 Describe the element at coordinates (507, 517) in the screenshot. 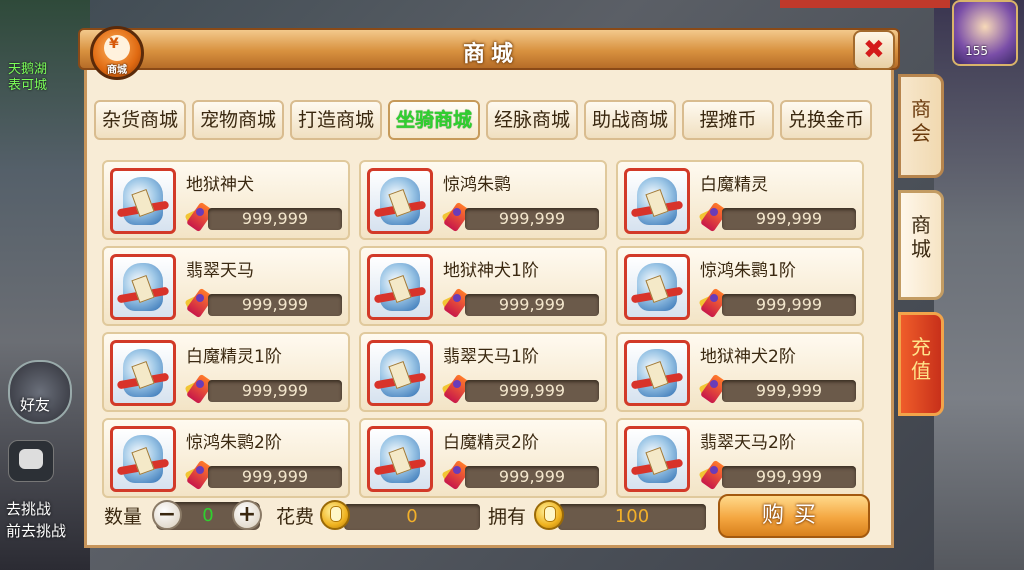

I see `owned-label: 拥有` at that location.